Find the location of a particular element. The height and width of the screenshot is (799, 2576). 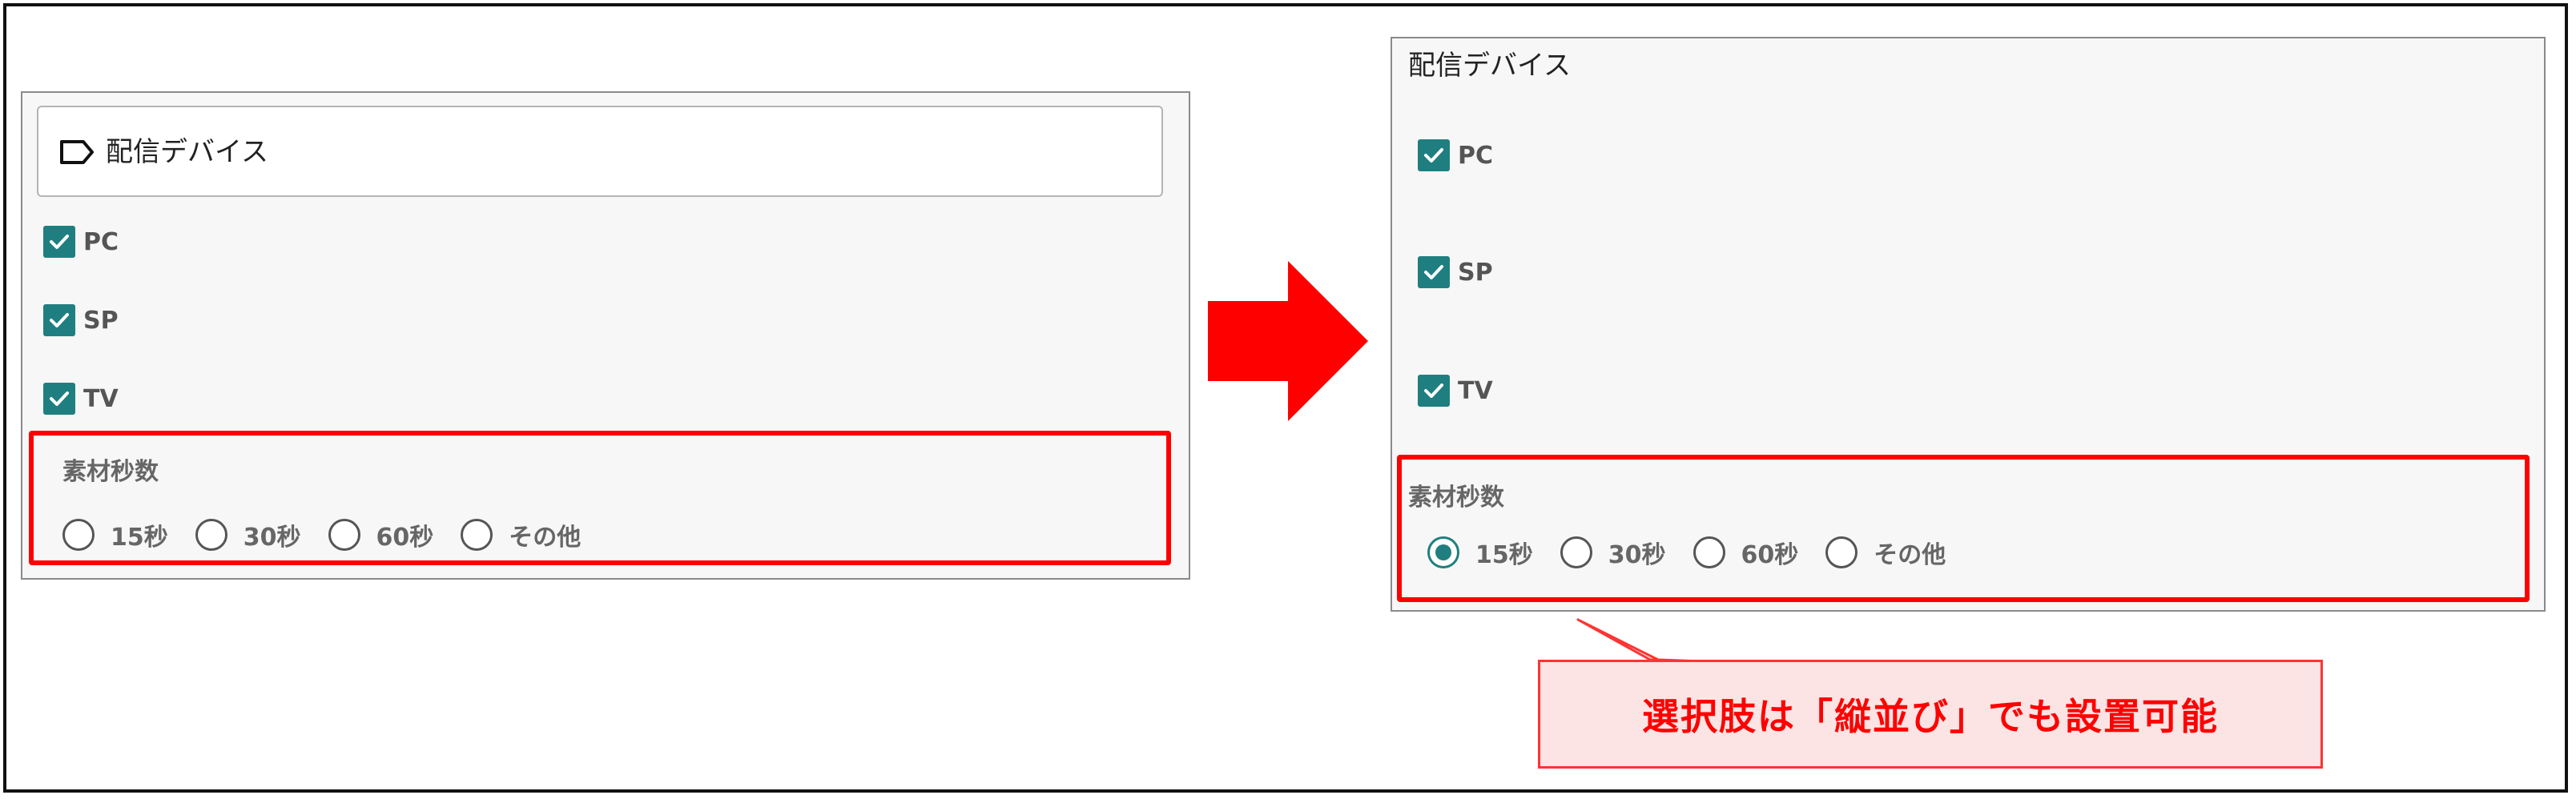

duration-highlight-box-before is located at coordinates (600, 498).